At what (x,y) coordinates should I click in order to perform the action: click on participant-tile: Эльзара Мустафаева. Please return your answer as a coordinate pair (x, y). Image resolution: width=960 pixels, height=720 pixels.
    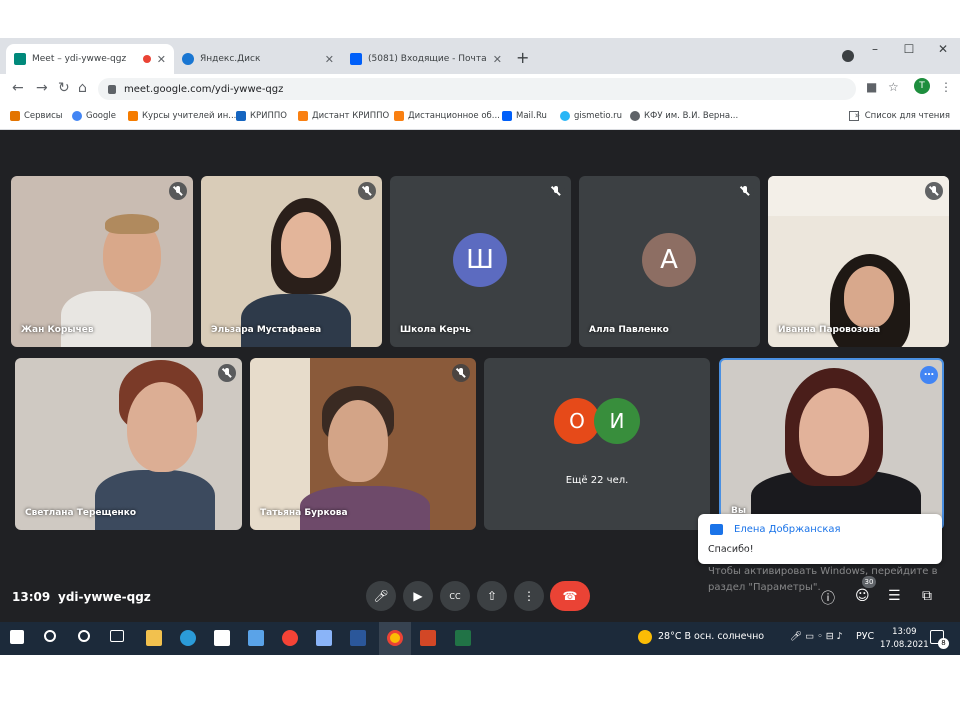
    Looking at the image, I should click on (291, 261).